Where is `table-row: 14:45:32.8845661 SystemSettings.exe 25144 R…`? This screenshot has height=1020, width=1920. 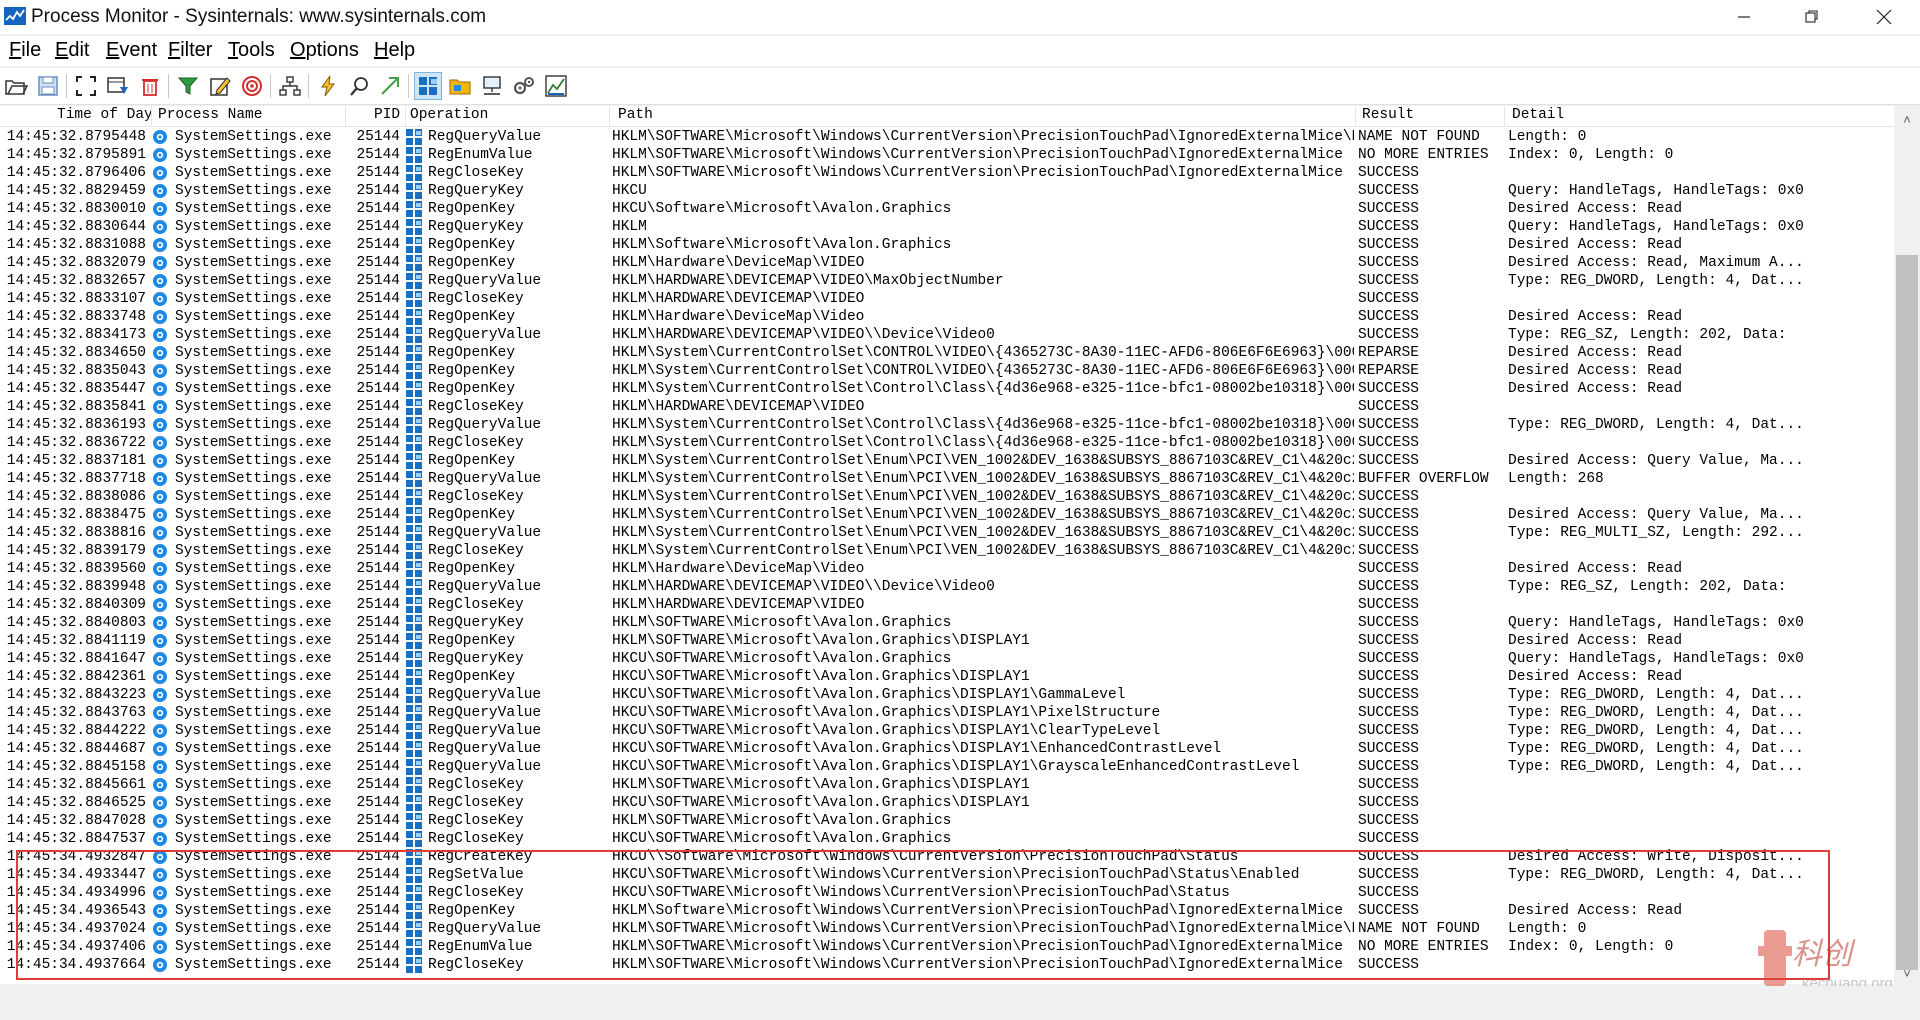
table-row: 14:45:32.8845661 SystemSettings.exe 25144 R… is located at coordinates (947, 785).